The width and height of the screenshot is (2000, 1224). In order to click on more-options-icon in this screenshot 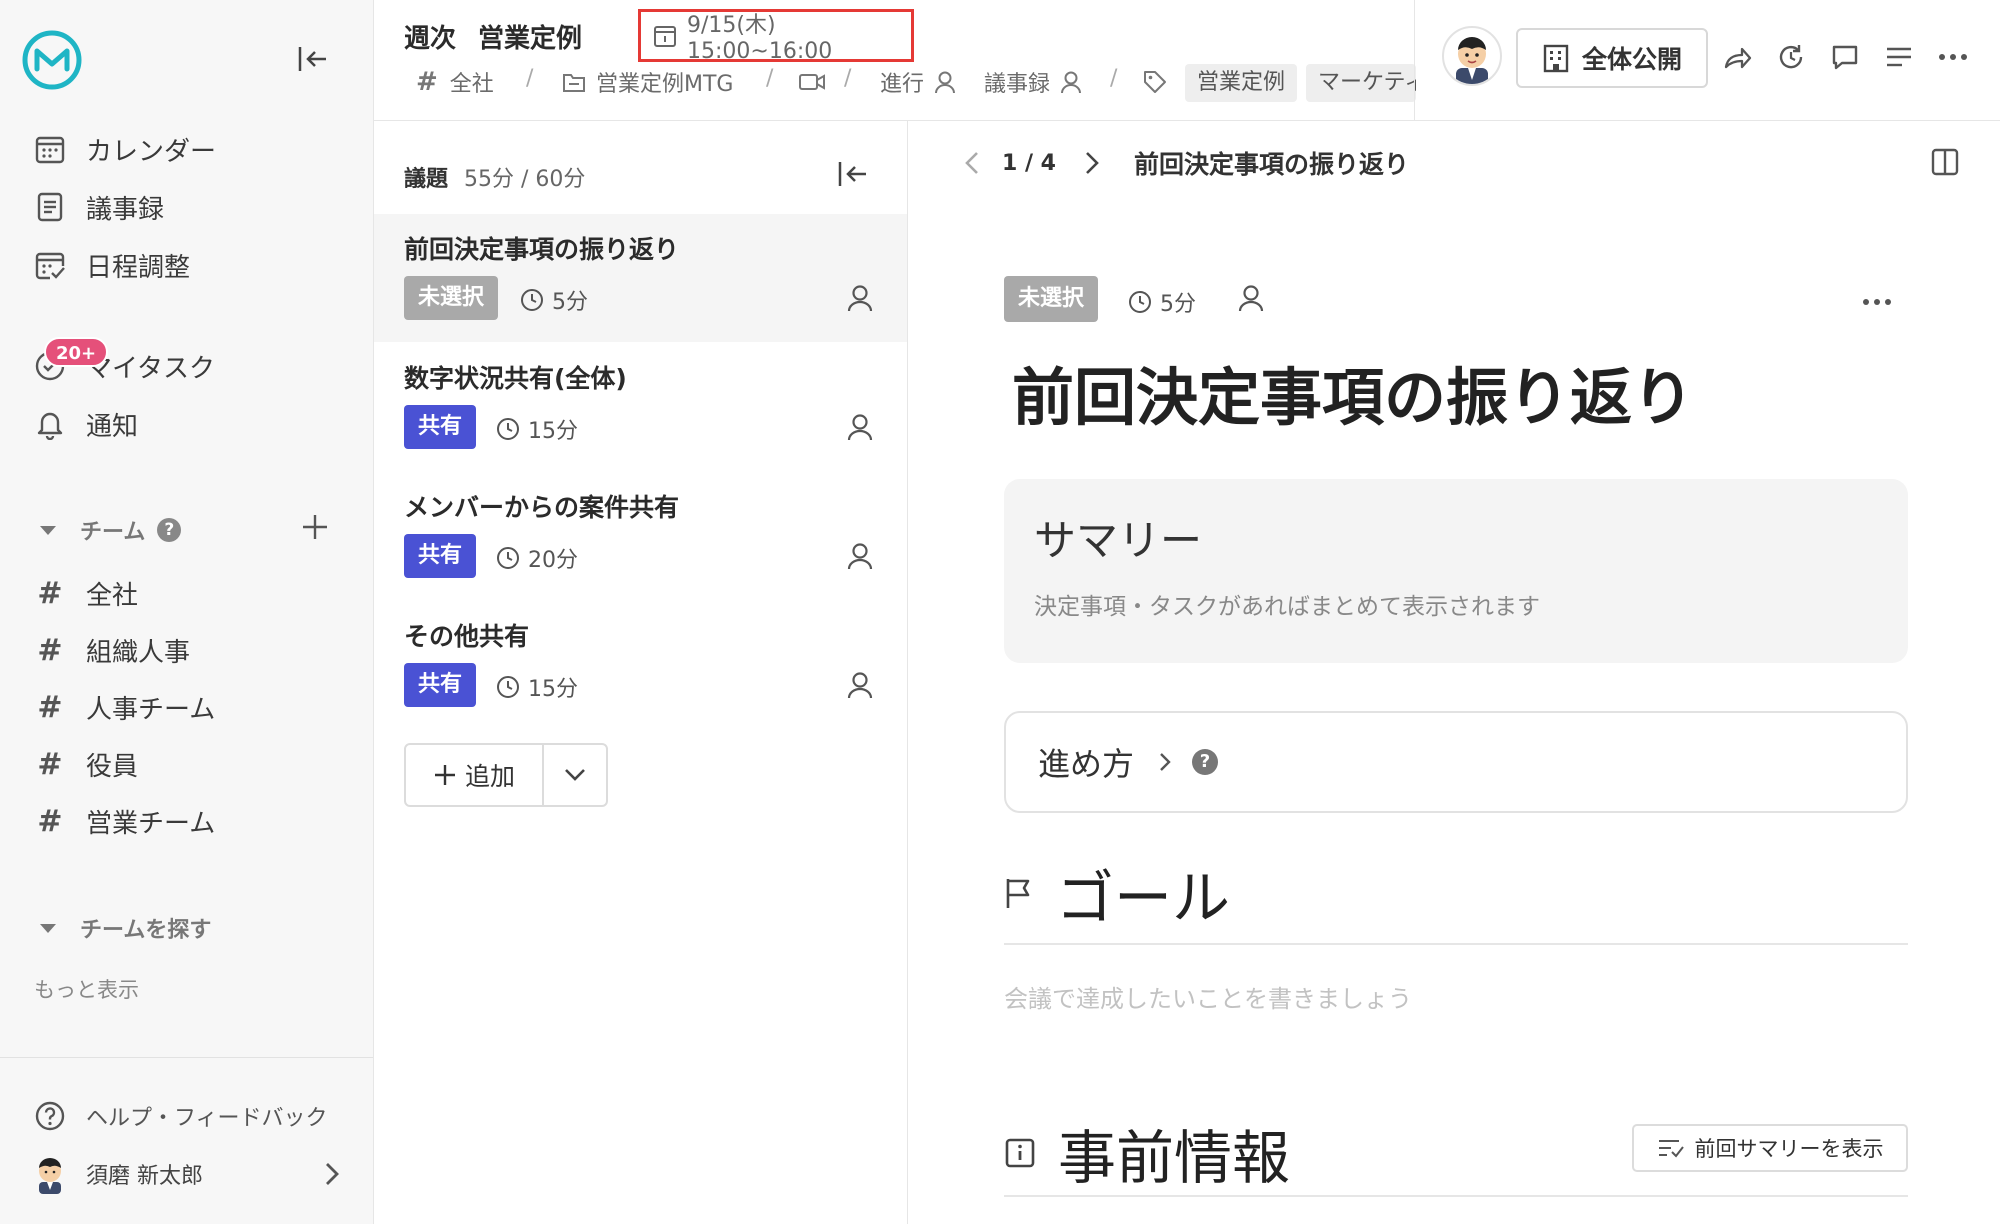, I will do `click(1953, 57)`.